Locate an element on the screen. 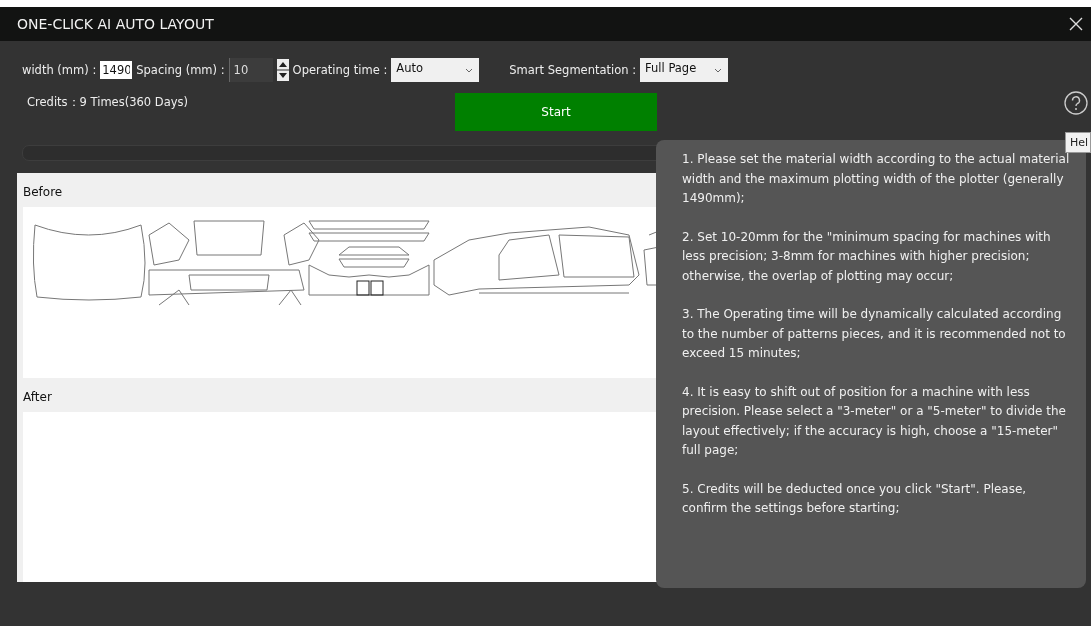 This screenshot has width=1091, height=626. operating-time-dropdown: Auto is located at coordinates (435, 70).